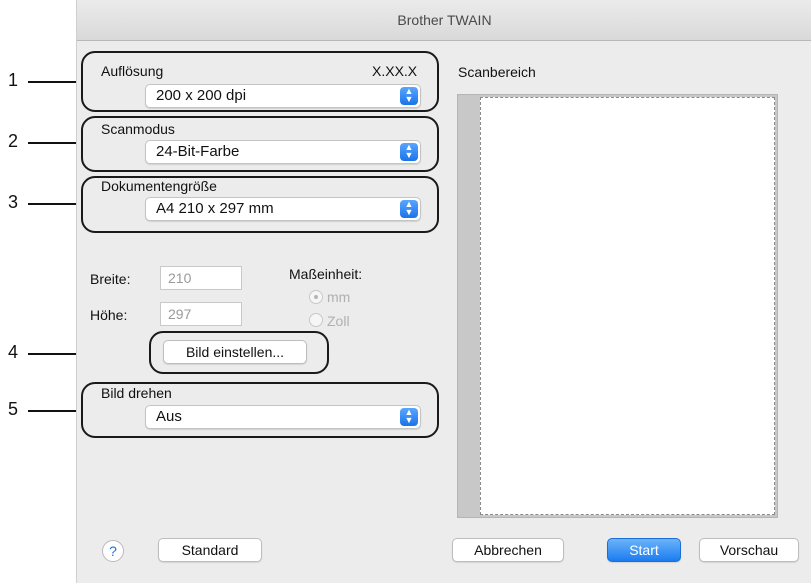 This screenshot has width=811, height=583. I want to click on callout-5-line, so click(54, 411).